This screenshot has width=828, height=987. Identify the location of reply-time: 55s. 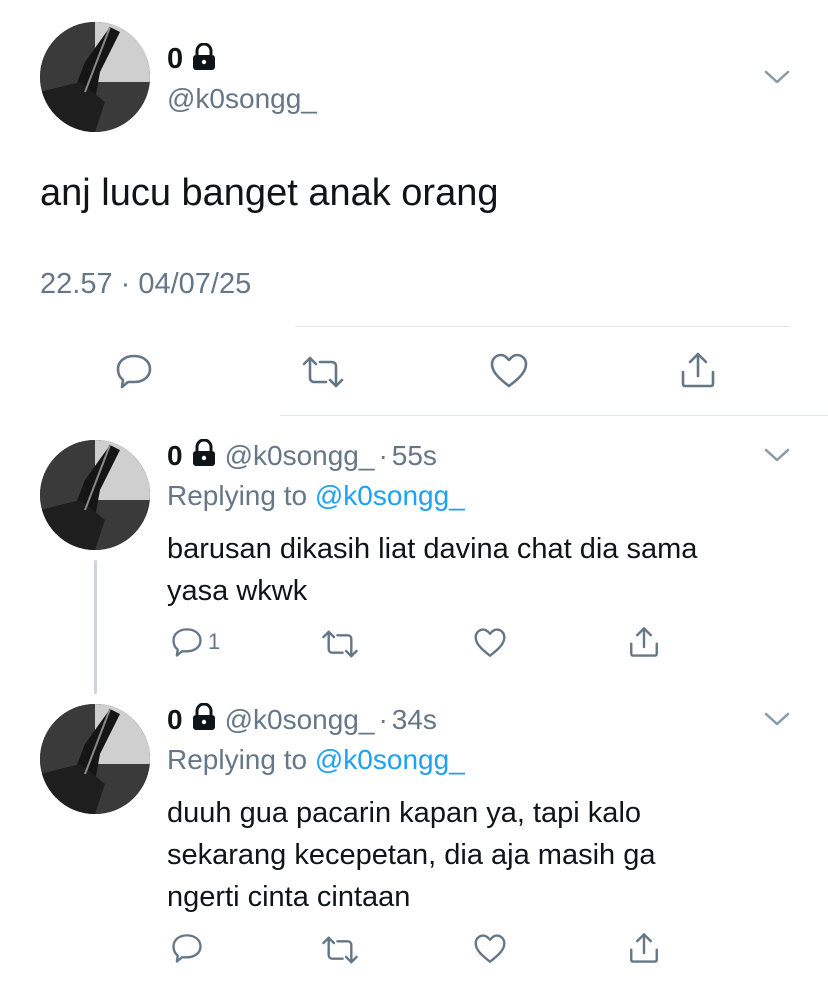
(414, 455).